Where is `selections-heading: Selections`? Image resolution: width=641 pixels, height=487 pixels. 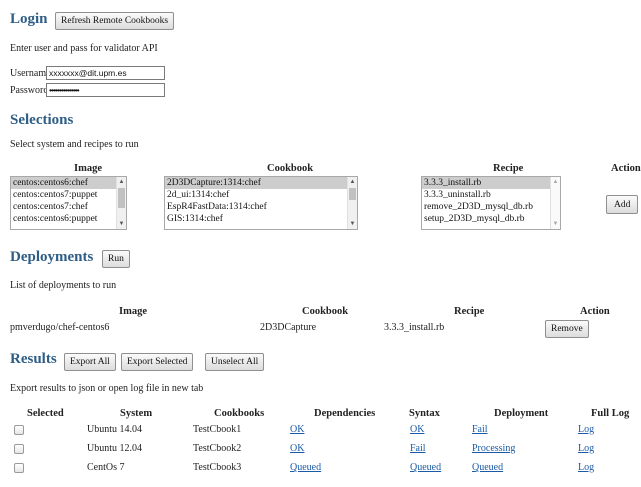
selections-heading: Selections is located at coordinates (42, 120).